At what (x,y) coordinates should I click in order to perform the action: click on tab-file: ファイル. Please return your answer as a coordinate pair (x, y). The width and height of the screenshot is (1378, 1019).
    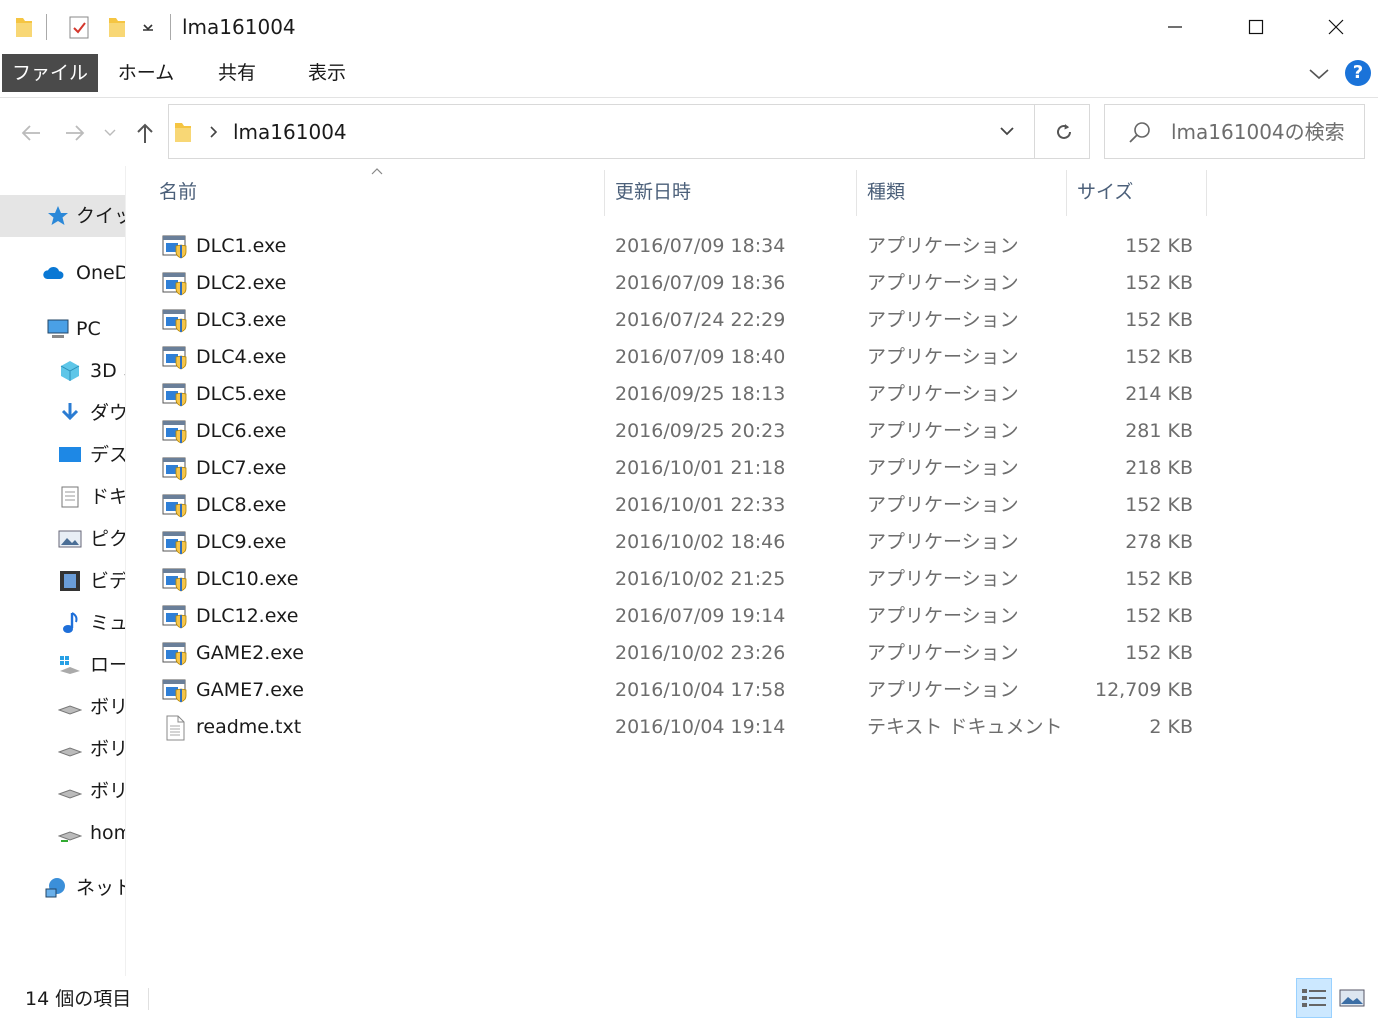
    Looking at the image, I should click on (50, 73).